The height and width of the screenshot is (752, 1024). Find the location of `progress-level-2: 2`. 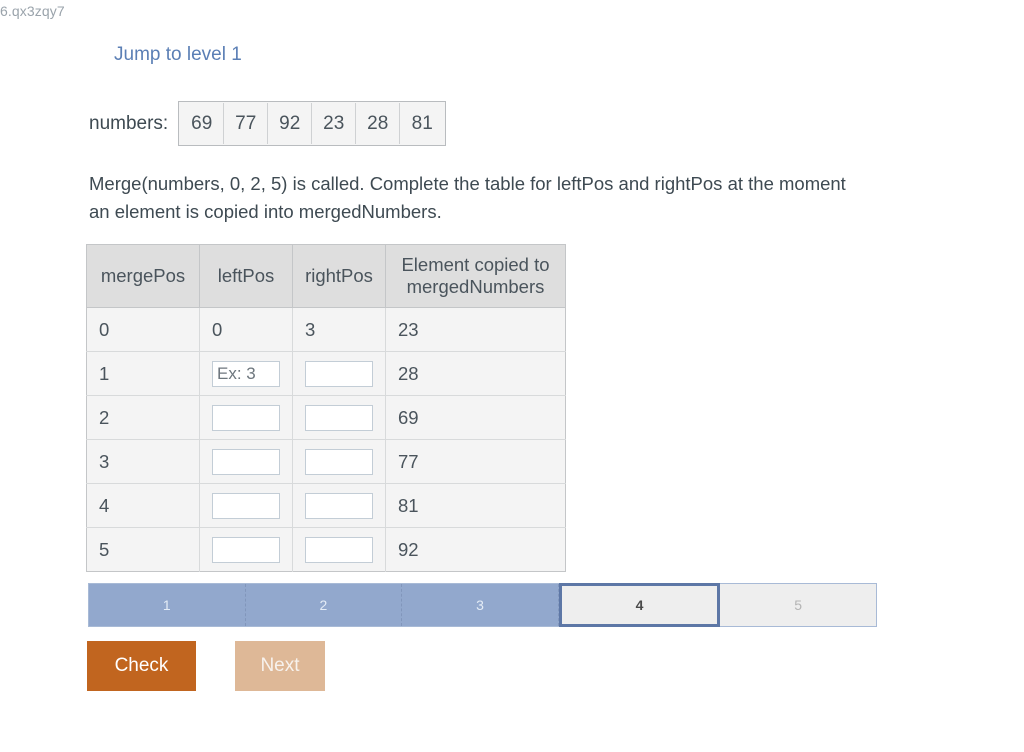

progress-level-2: 2 is located at coordinates (324, 605).